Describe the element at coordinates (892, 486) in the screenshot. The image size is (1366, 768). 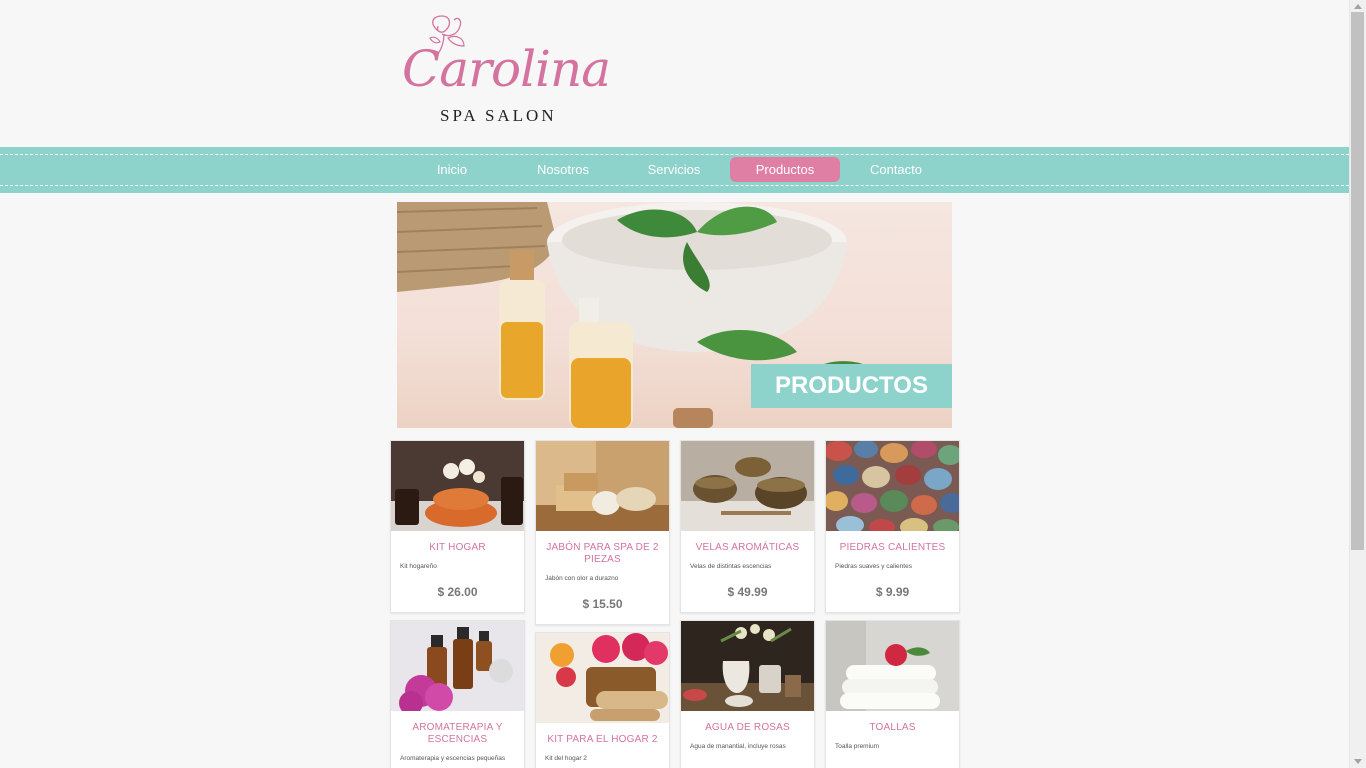
I see `product-image-piedras` at that location.